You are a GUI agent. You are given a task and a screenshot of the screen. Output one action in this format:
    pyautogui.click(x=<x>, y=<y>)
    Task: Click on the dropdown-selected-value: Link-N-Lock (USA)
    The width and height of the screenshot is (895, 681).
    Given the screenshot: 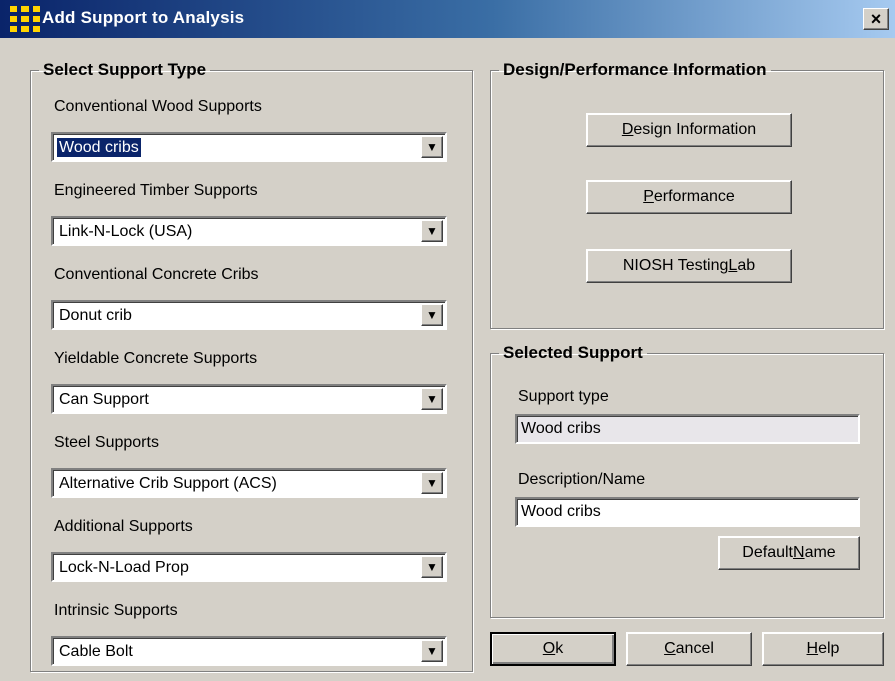 What is the action you would take?
    pyautogui.click(x=126, y=231)
    